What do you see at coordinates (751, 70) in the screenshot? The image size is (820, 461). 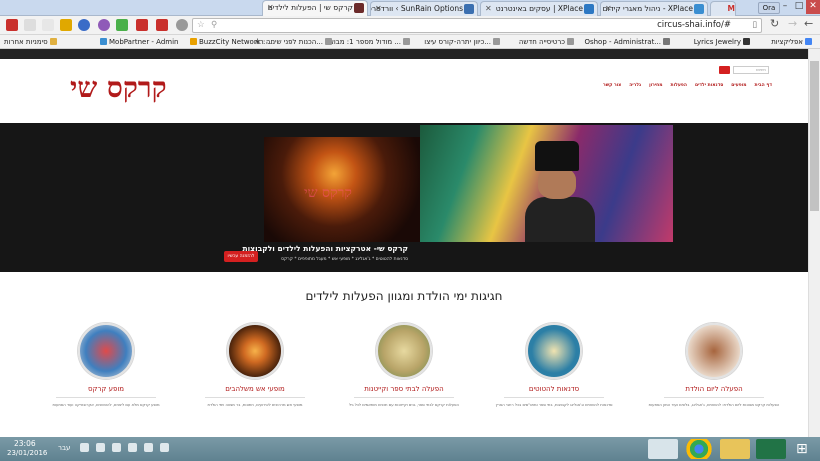 I see `site-search-input: חיפוש` at bounding box center [751, 70].